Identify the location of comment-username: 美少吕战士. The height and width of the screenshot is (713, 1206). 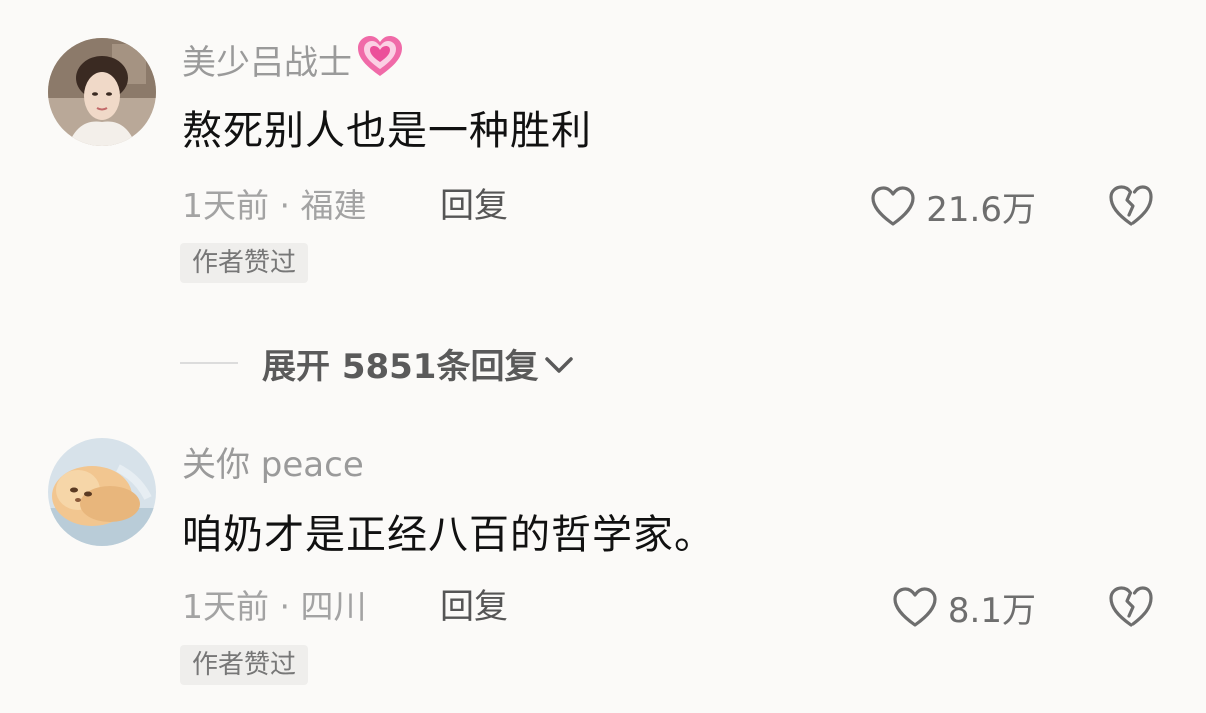
(293, 62).